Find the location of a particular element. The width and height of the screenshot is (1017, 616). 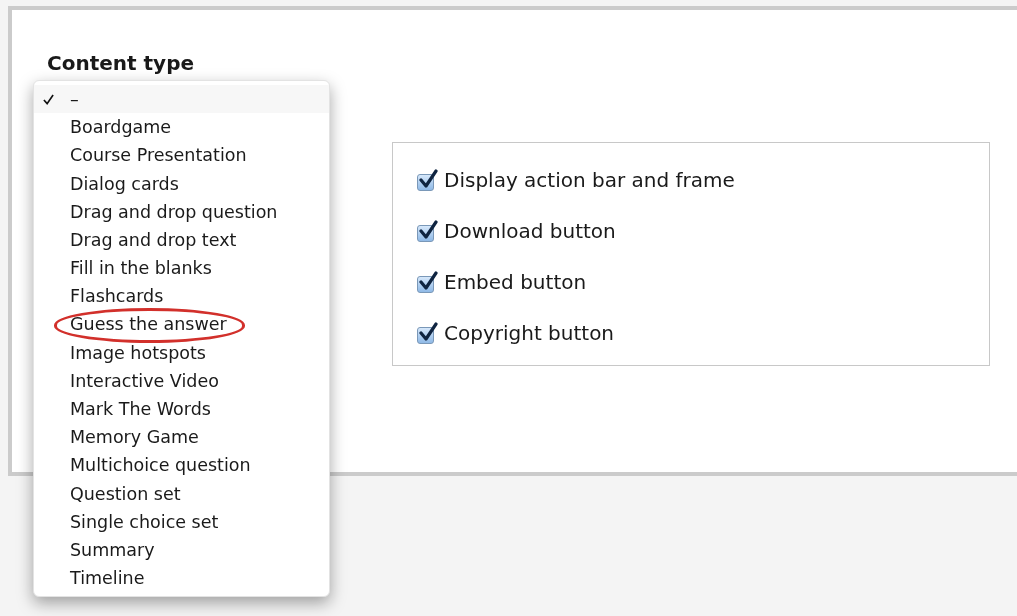

menu-item: Dialog cards is located at coordinates (181, 183).